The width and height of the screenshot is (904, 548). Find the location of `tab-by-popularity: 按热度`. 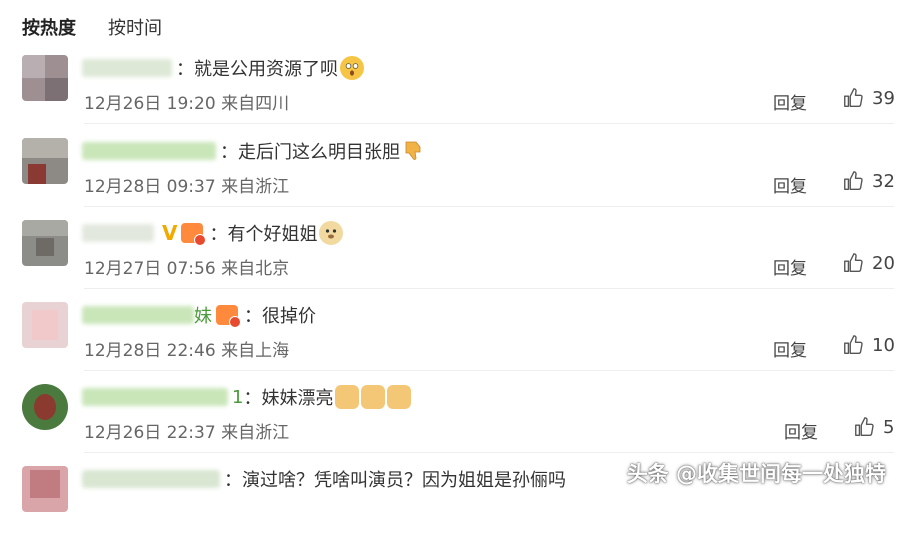

tab-by-popularity: 按热度 is located at coordinates (49, 27).